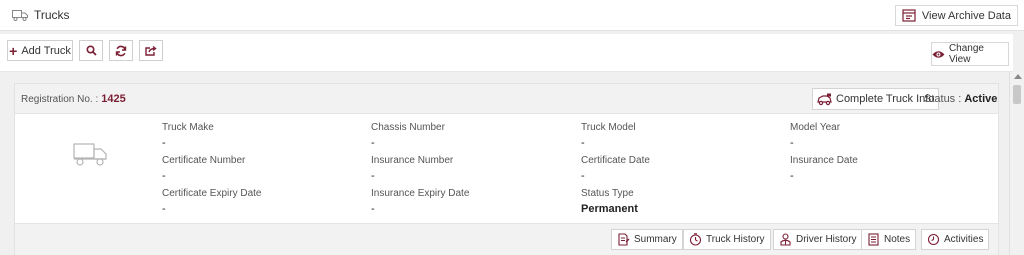 The height and width of the screenshot is (255, 1024). What do you see at coordinates (824, 160) in the screenshot?
I see `insurance-date-label: Insurance Date` at bounding box center [824, 160].